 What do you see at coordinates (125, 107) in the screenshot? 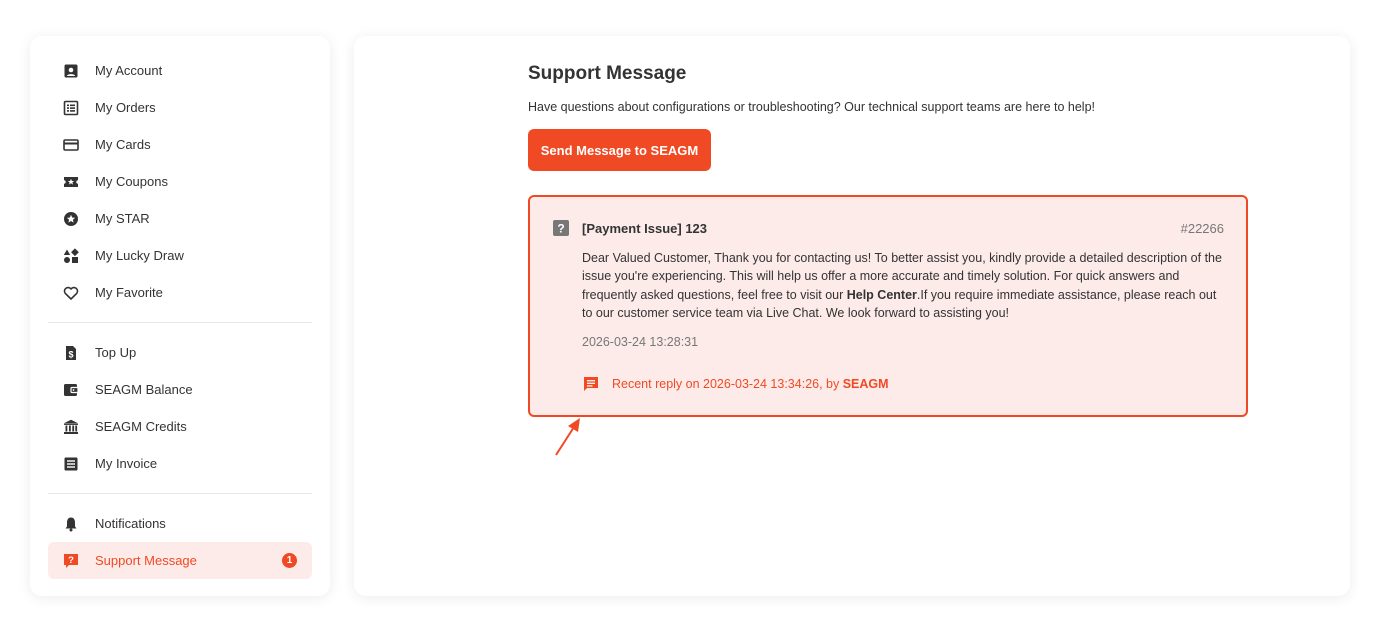
I see `sidebar-item-label: My Orders` at bounding box center [125, 107].